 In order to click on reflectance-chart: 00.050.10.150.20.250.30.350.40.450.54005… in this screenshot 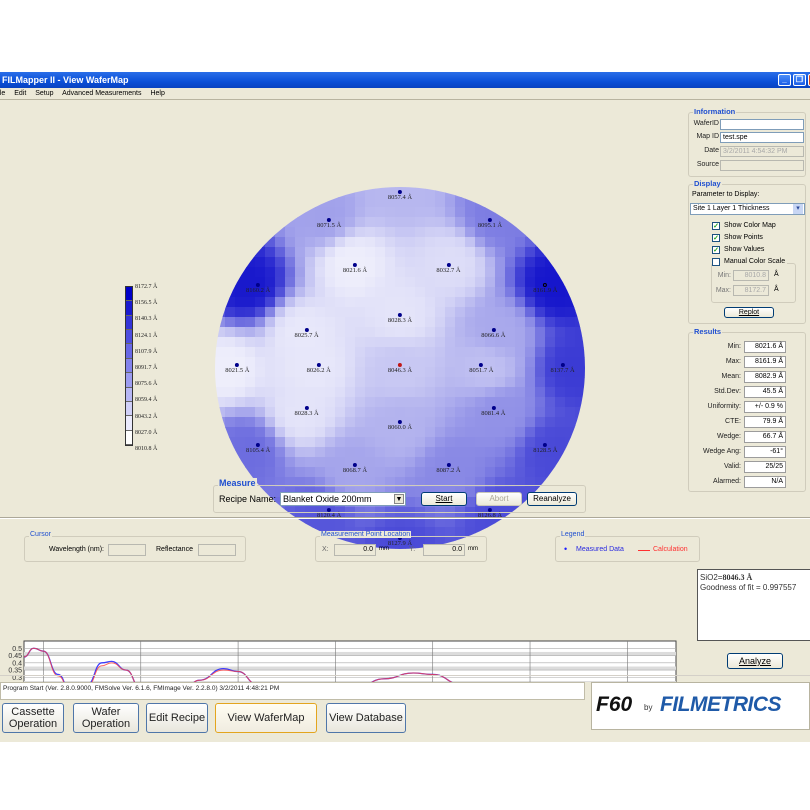, I will do `click(345, 624)`.